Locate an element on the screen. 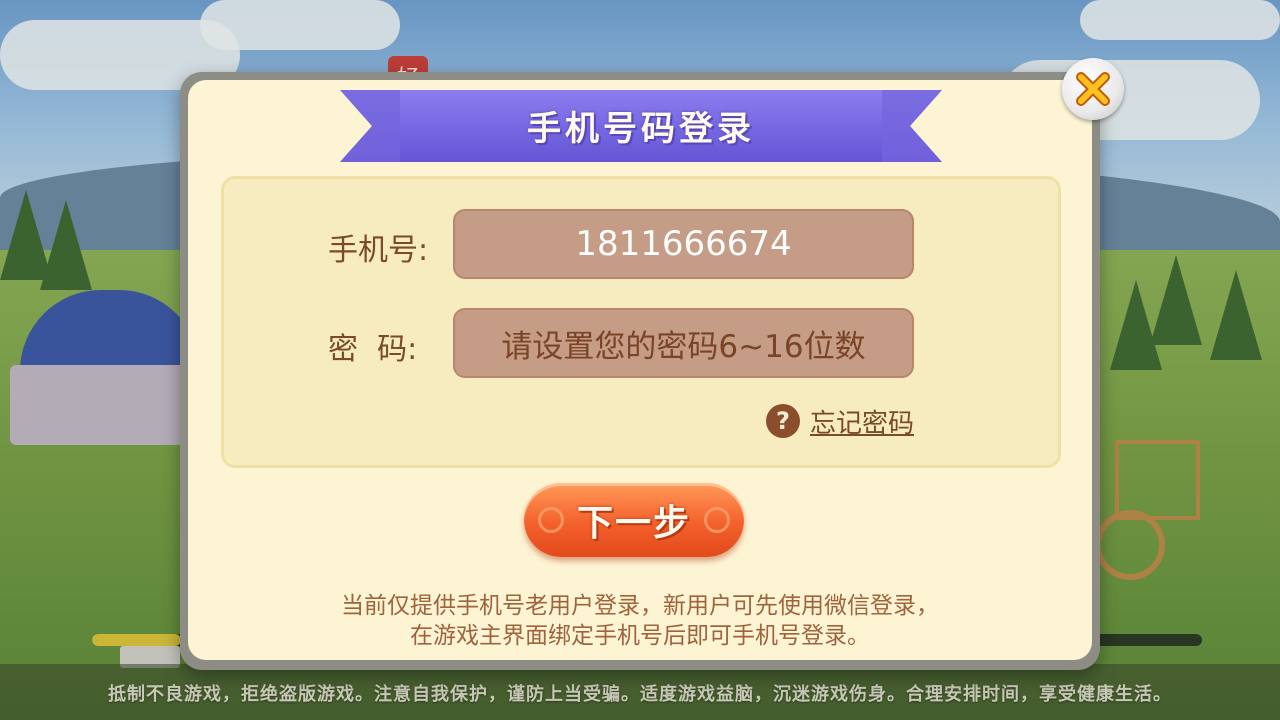 The height and width of the screenshot is (720, 1280). next-step-button: 下一步 is located at coordinates (634, 520).